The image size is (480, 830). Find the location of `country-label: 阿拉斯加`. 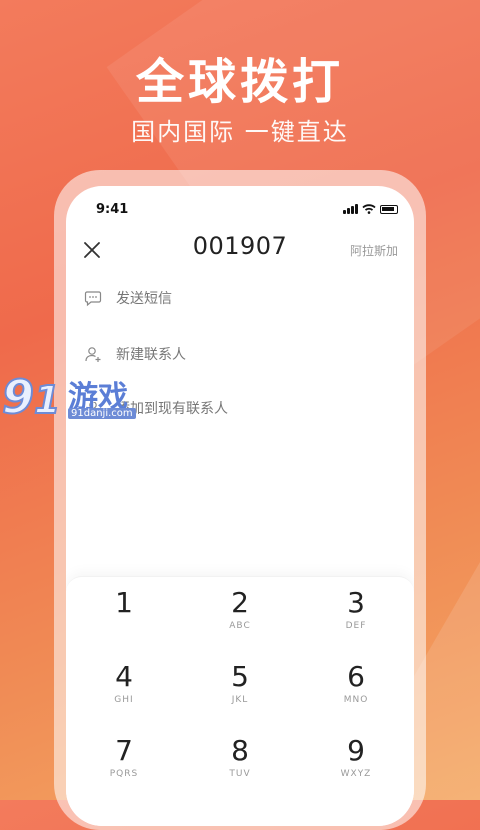

country-label: 阿拉斯加 is located at coordinates (374, 250).